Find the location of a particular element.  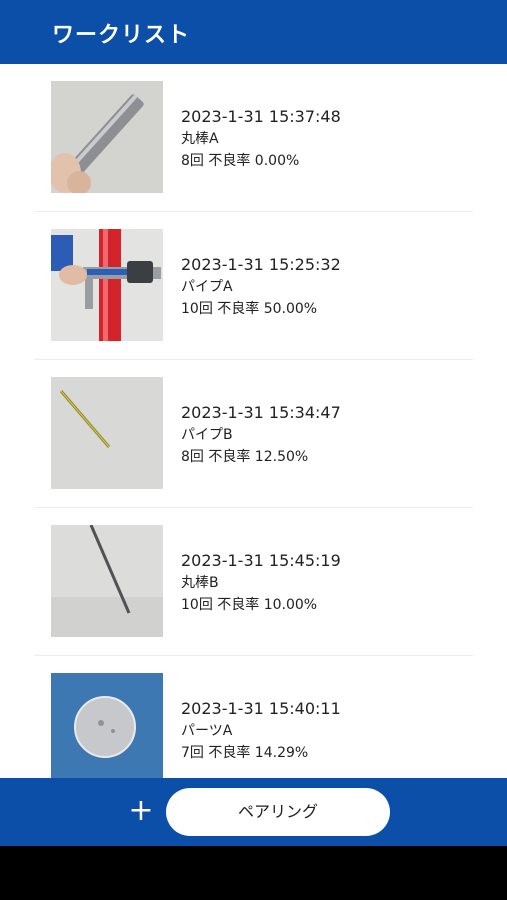

list-item: 2023-1-31 15:40:11 パーツA 7回 不良率 14.29% is located at coordinates (253, 717).